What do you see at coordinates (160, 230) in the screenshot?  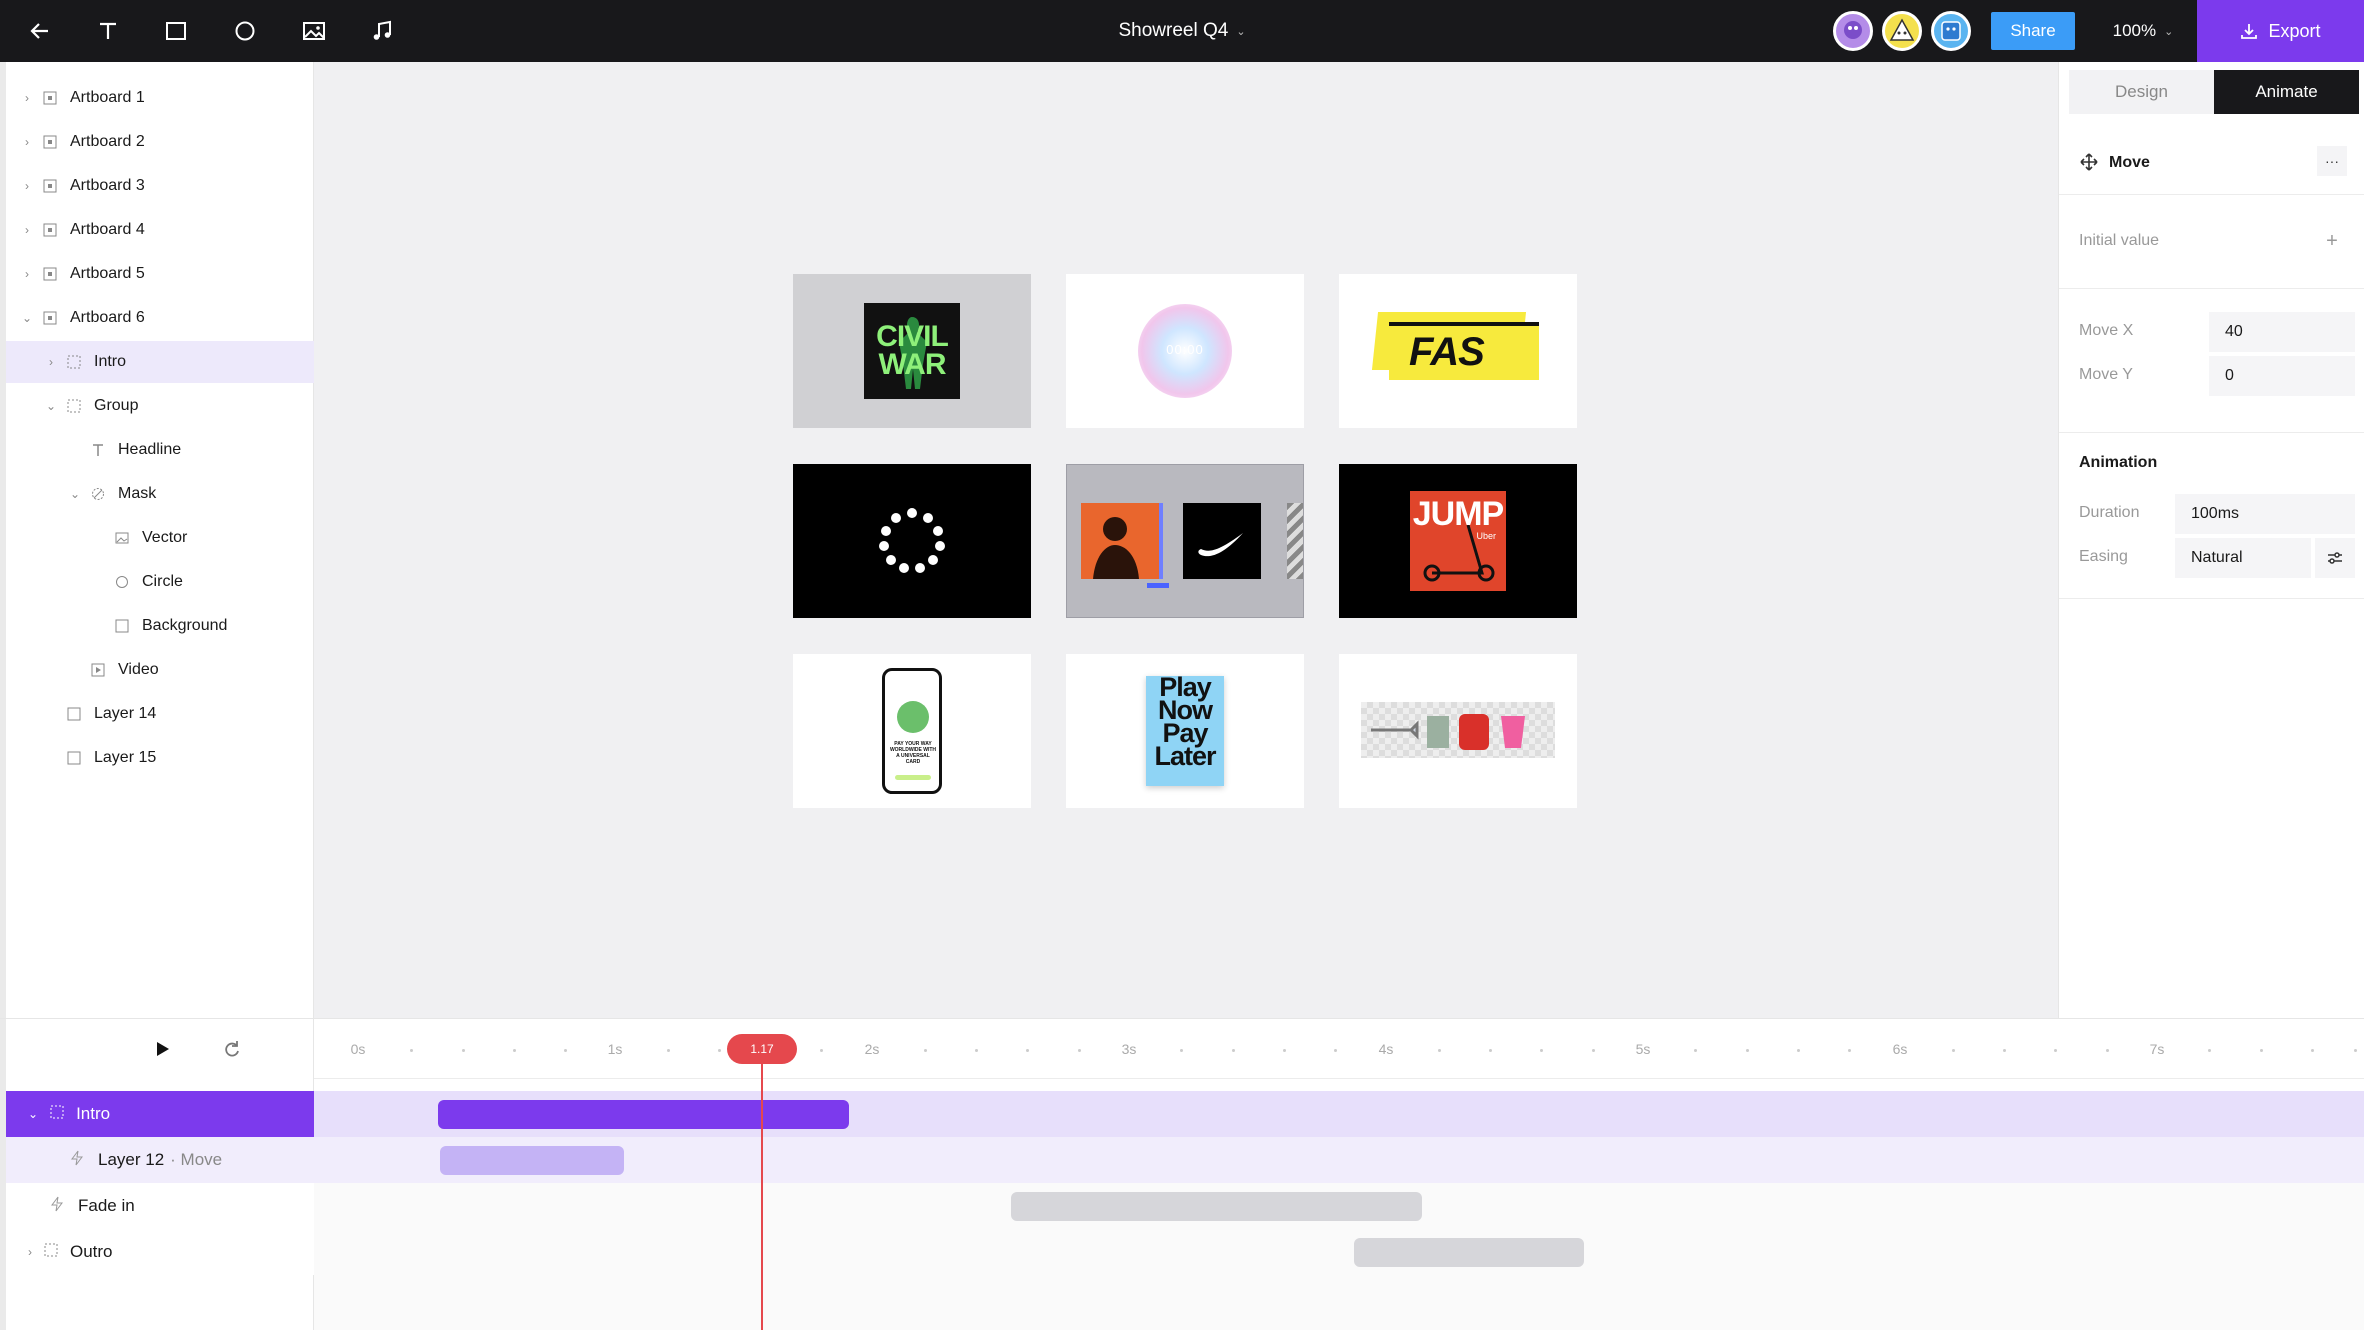 I see `layer-item-artboard-4: › Artboard 4` at bounding box center [160, 230].